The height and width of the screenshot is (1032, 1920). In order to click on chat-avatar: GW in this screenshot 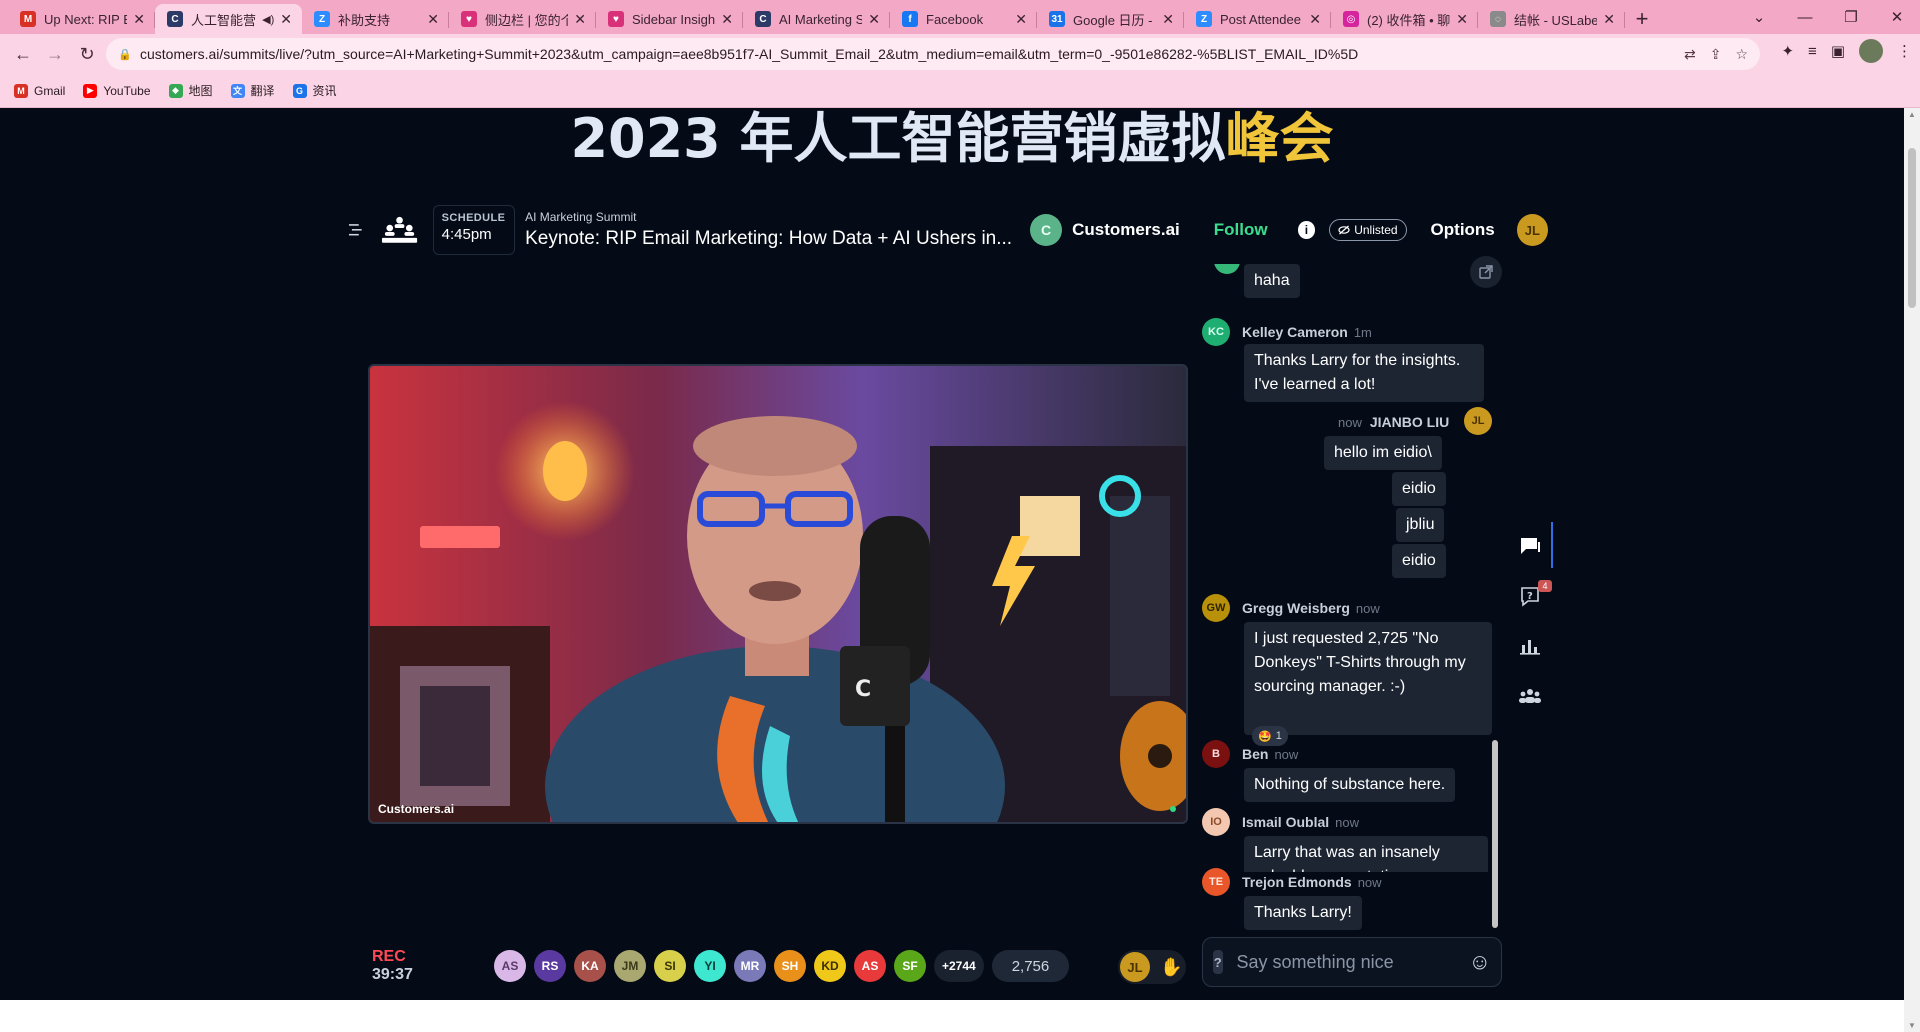, I will do `click(1216, 608)`.